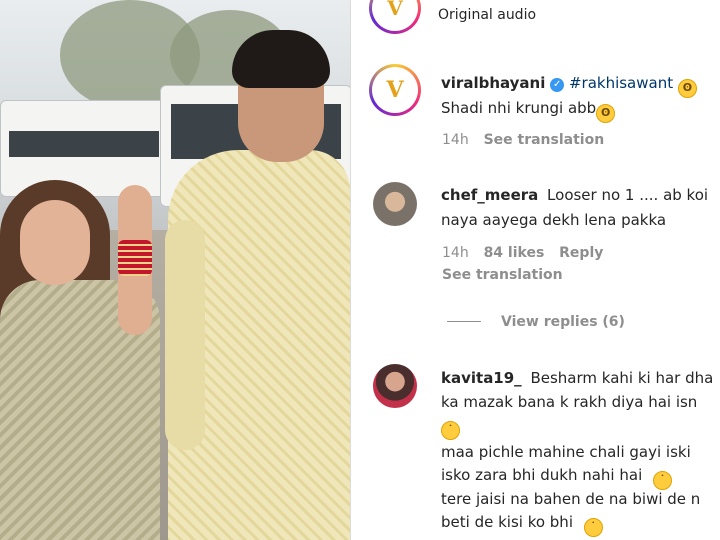 This screenshot has height=540, width=720. I want to click on comment-line: beti de kisi ko bhi ˙, so click(522, 525).